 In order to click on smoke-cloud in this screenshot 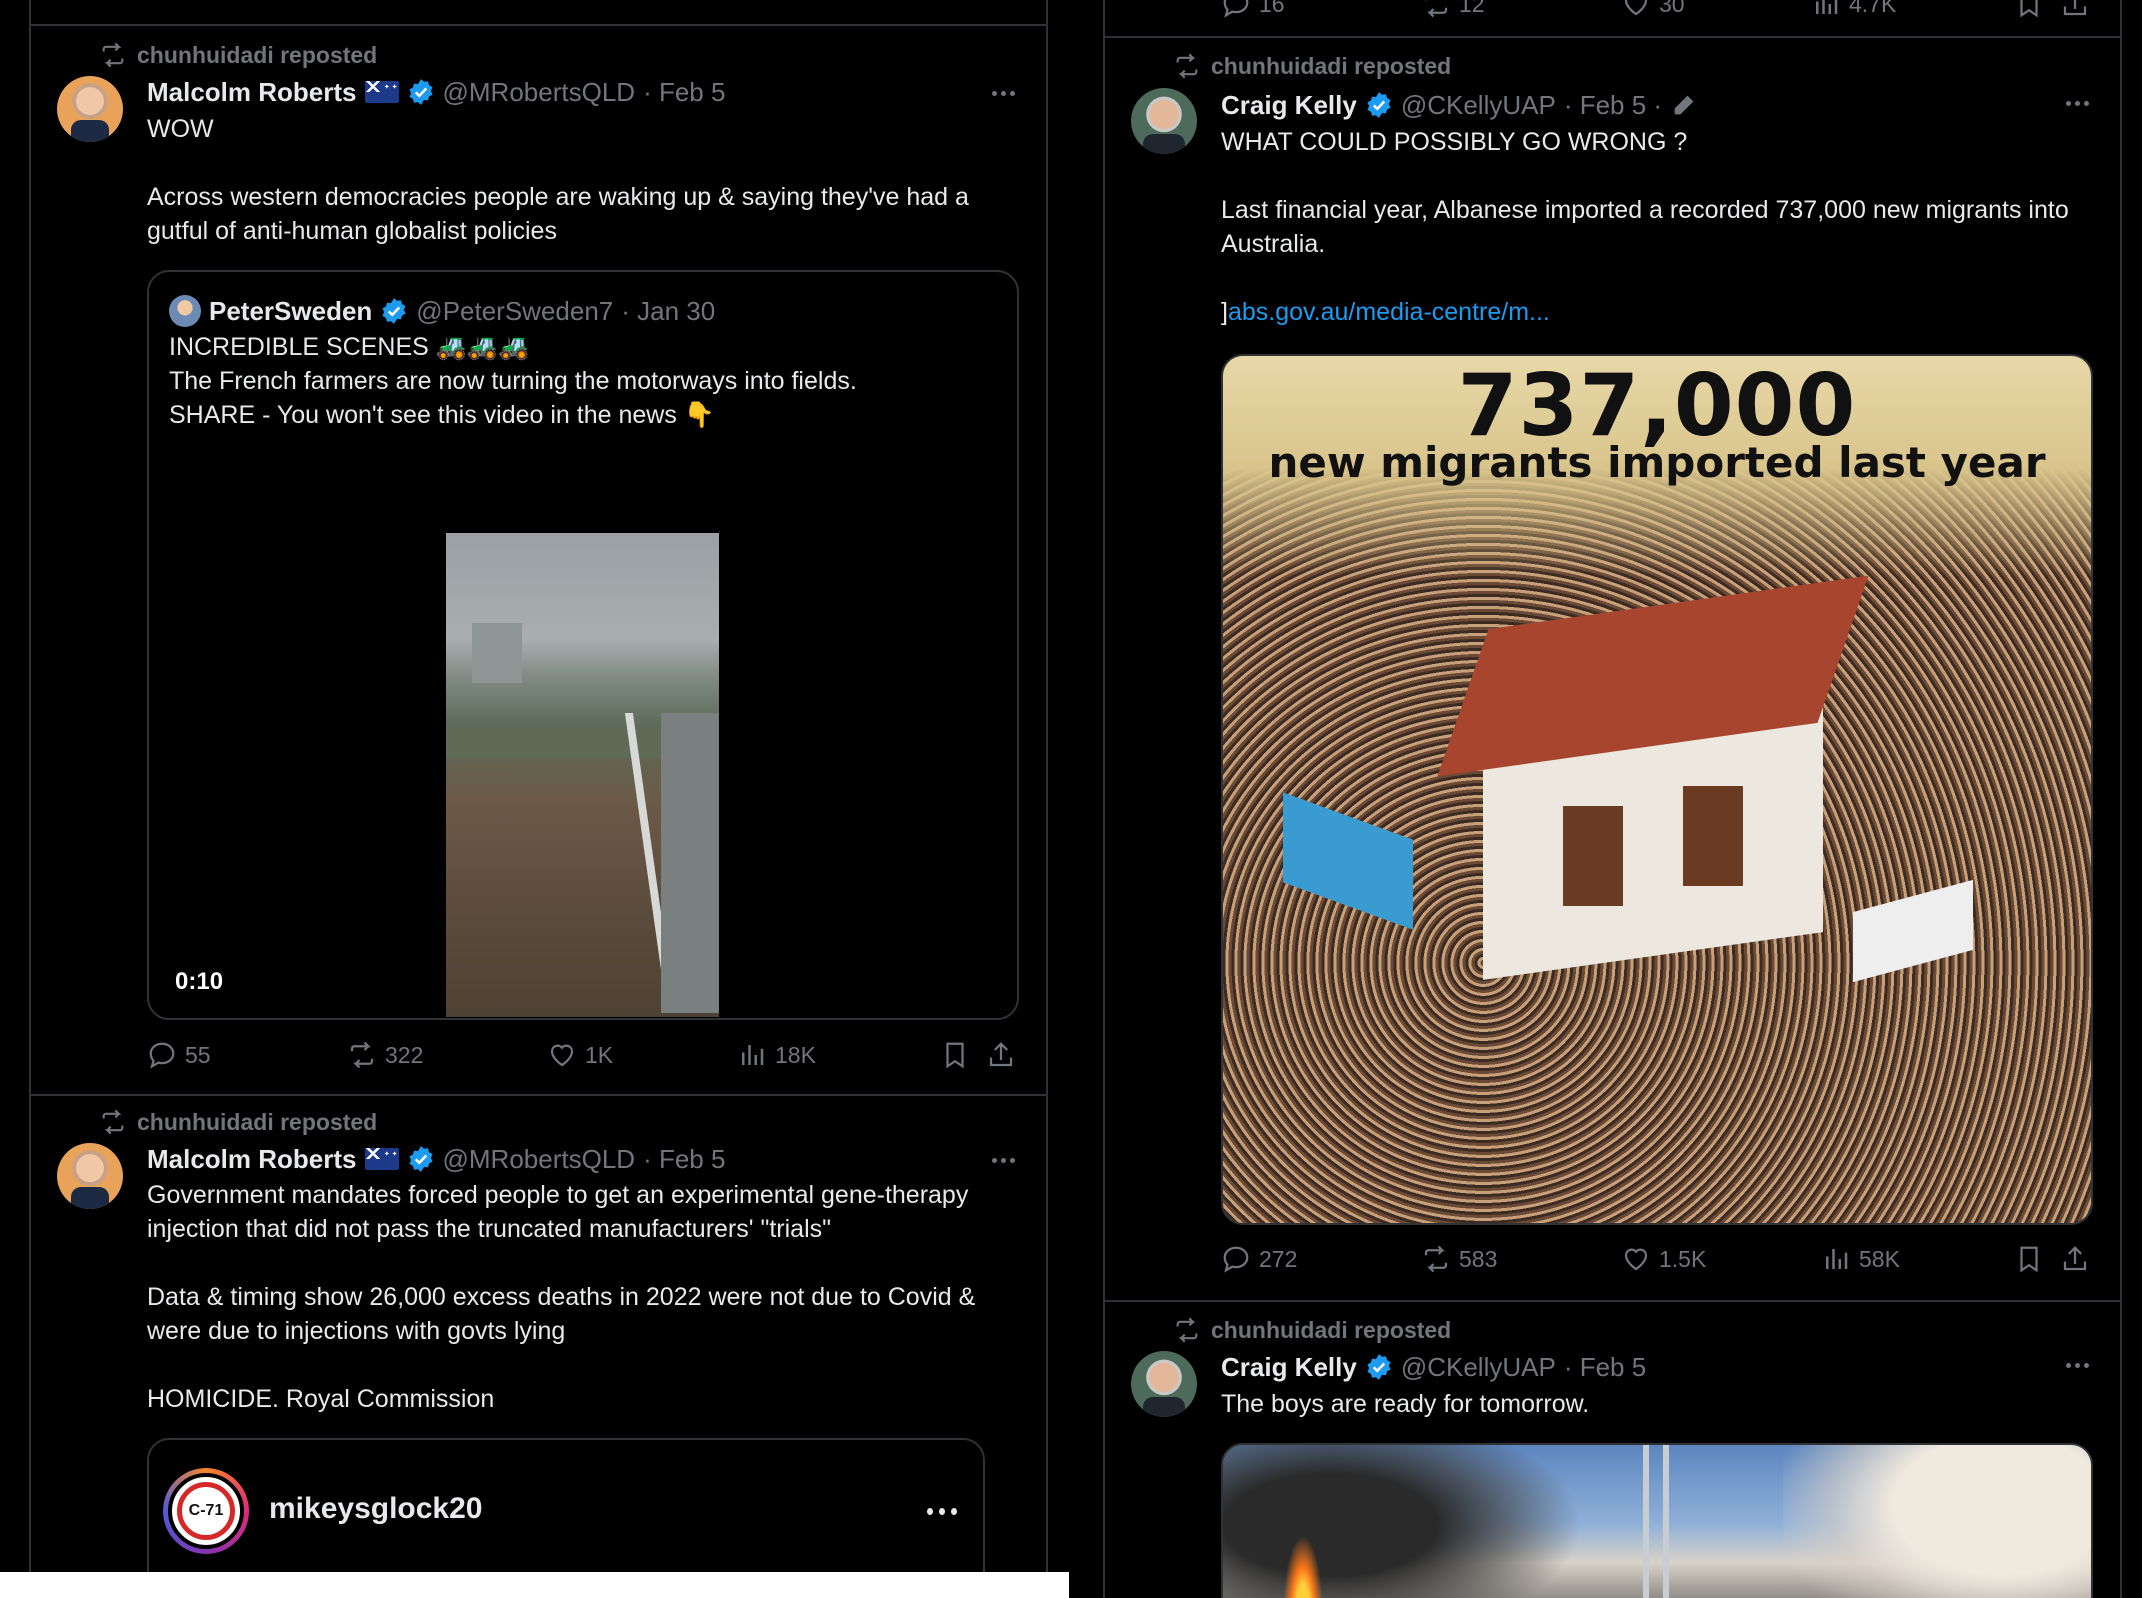, I will do `click(1403, 1521)`.